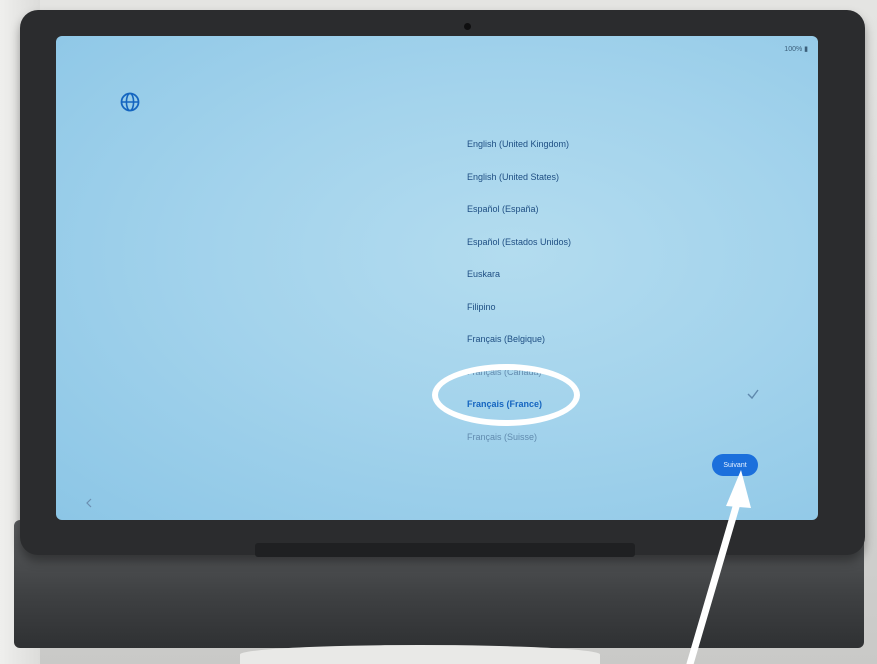 Image resolution: width=877 pixels, height=664 pixels. I want to click on list-item: Euskara, so click(519, 274).